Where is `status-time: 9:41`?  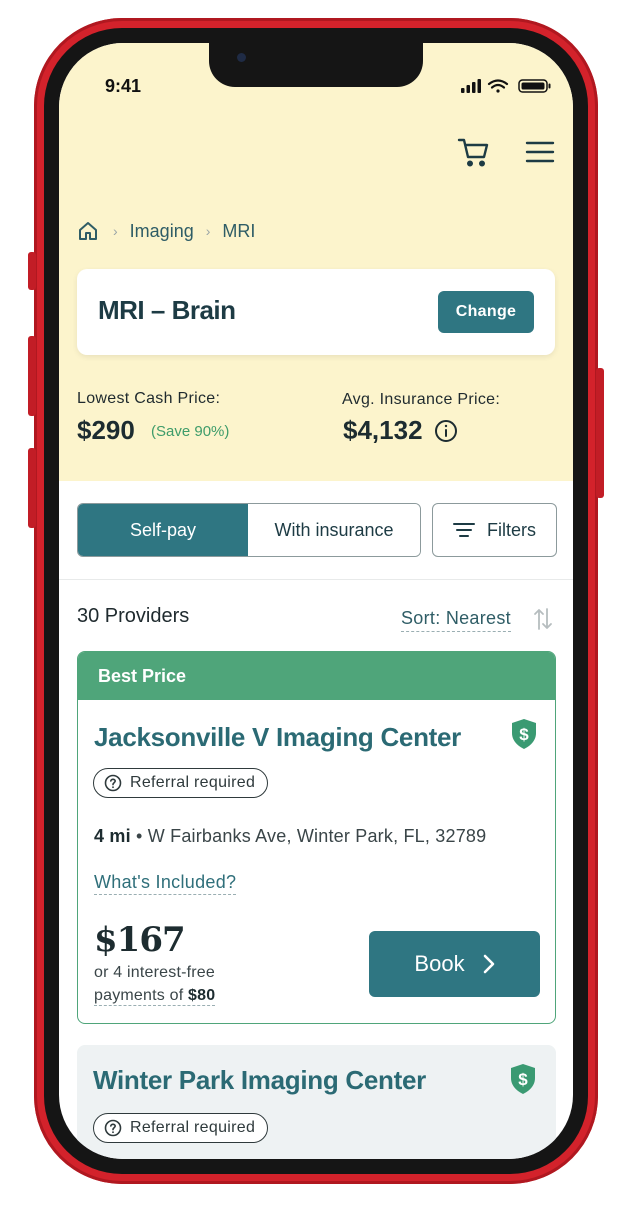
status-time: 9:41 is located at coordinates (123, 86).